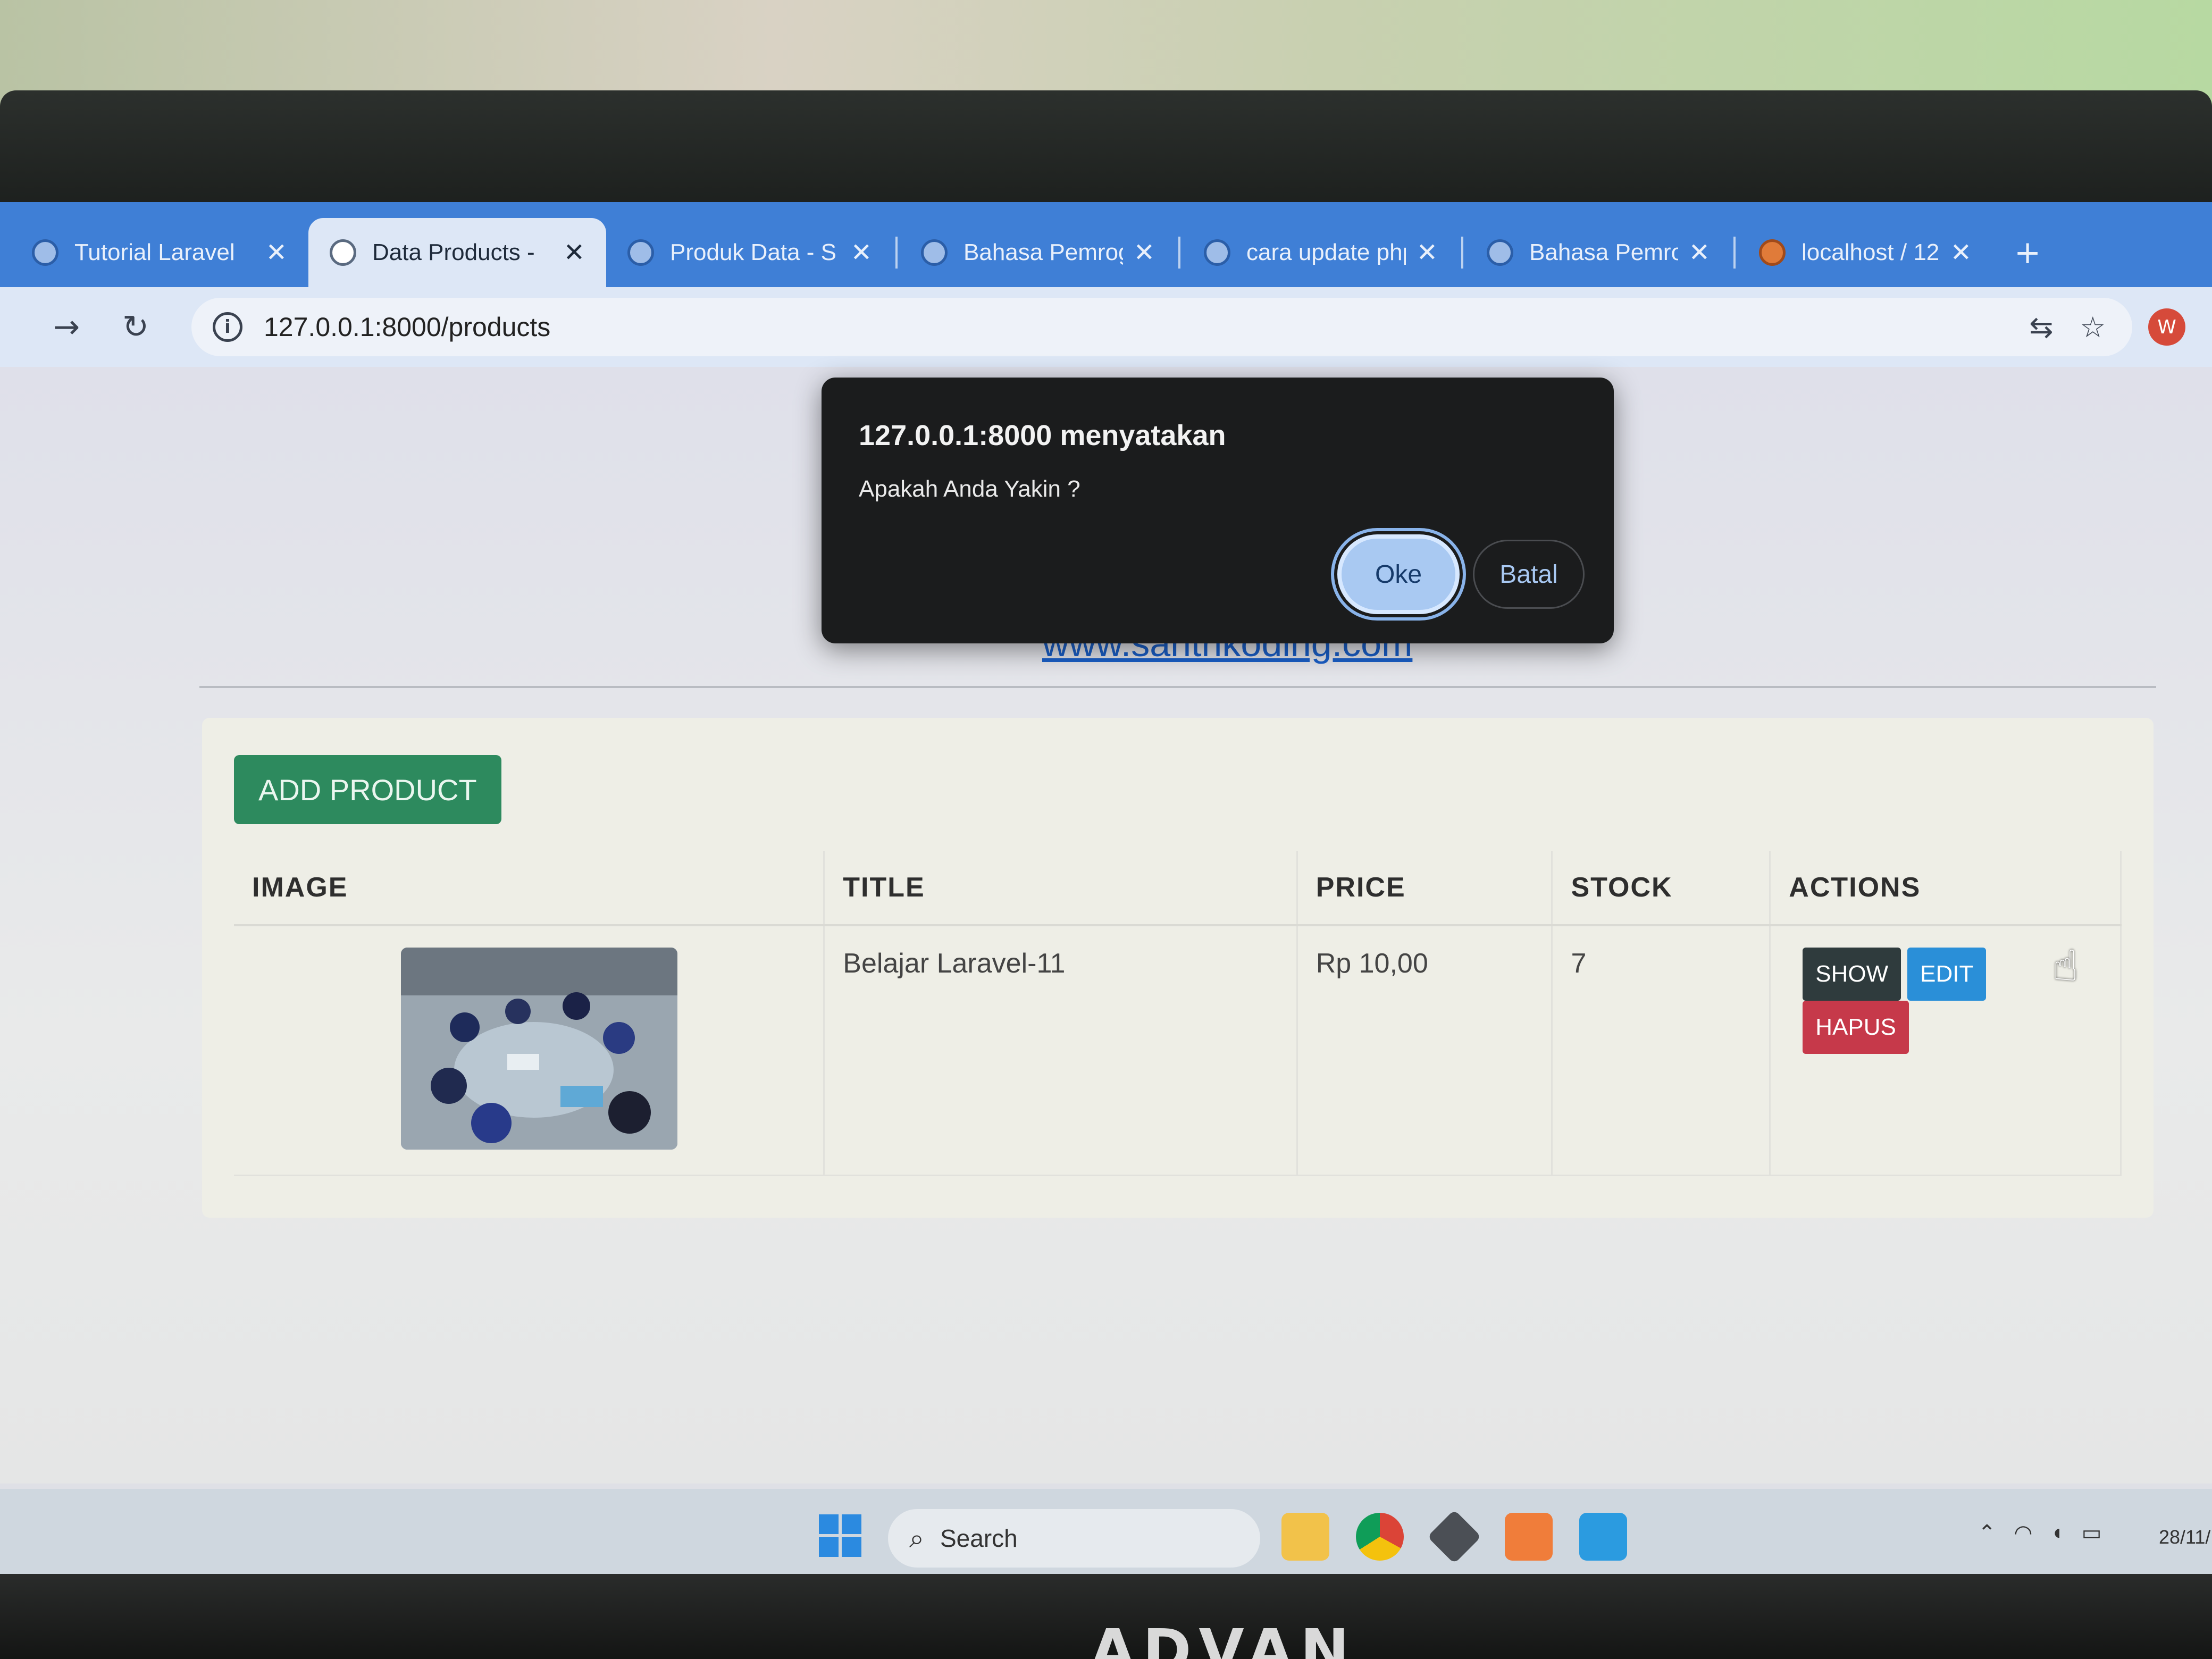 The height and width of the screenshot is (1659, 2212). I want to click on divider, so click(1177, 687).